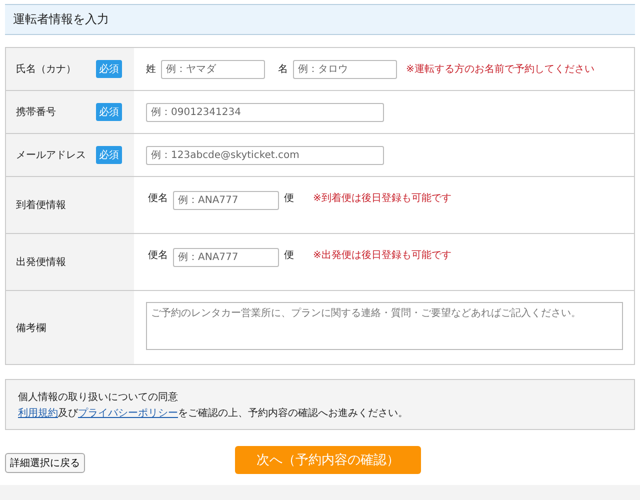  I want to click on field-label: 出発便情報, so click(41, 262).